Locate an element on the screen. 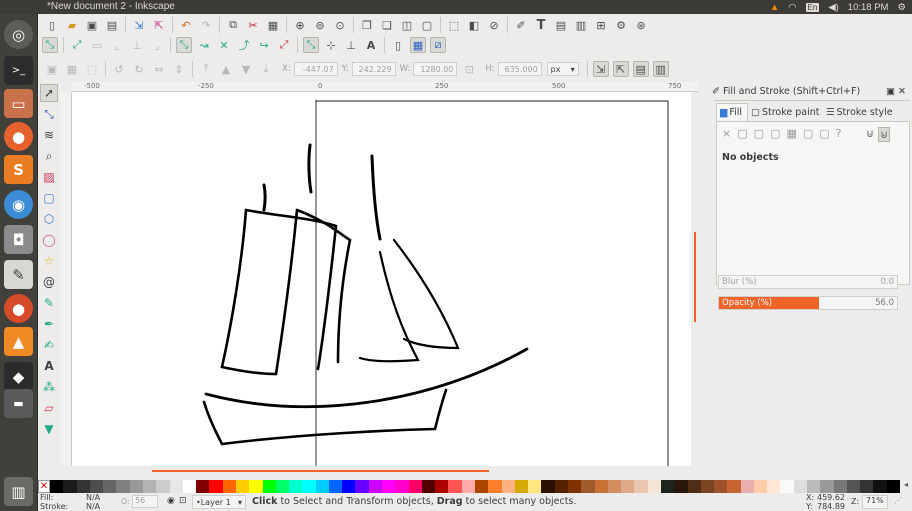 The image size is (912, 511). snap-bbox-mid-icon: ⊥ is located at coordinates (137, 45).